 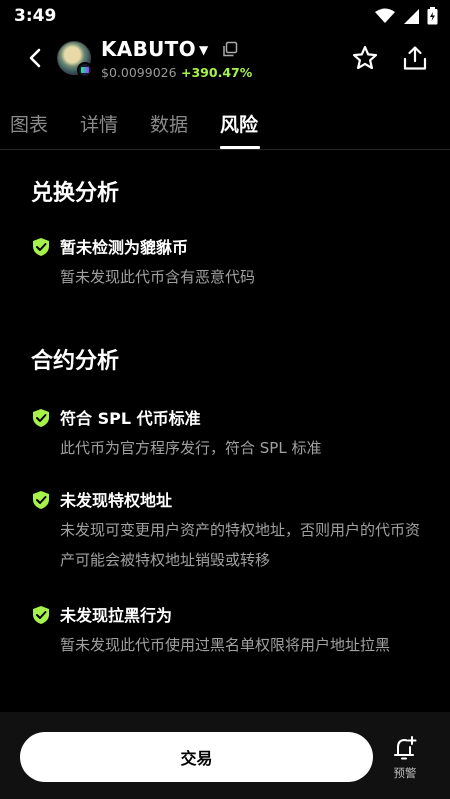 What do you see at coordinates (405, 773) in the screenshot?
I see `alert-label: 预警` at bounding box center [405, 773].